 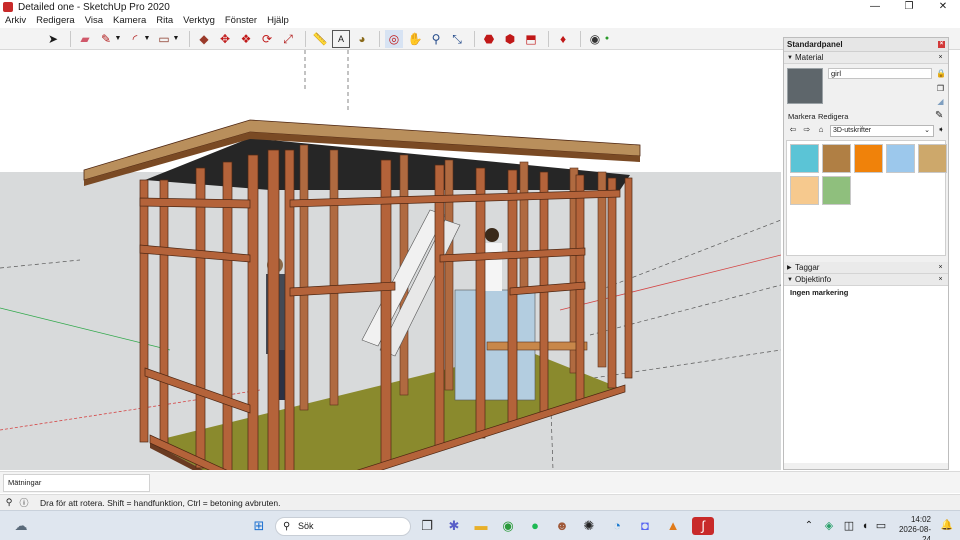 What do you see at coordinates (866, 280) in the screenshot?
I see `entity-info-header: ▼ Objektinfo ×` at bounding box center [866, 280].